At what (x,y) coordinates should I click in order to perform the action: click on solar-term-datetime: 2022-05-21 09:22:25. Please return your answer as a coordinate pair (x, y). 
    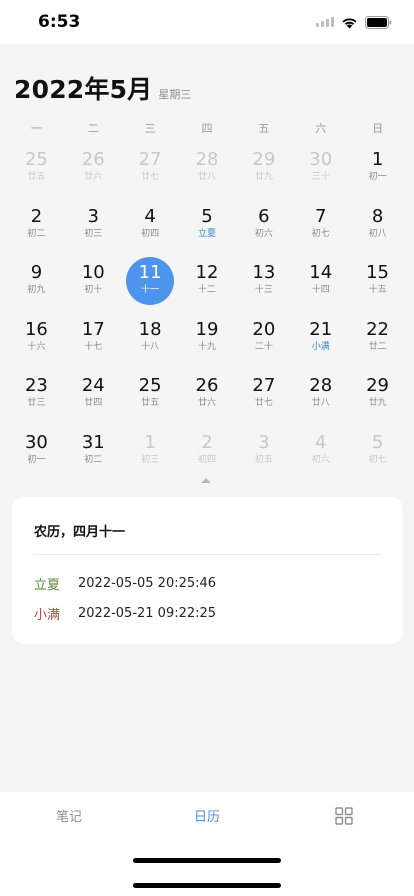
    Looking at the image, I should click on (147, 613).